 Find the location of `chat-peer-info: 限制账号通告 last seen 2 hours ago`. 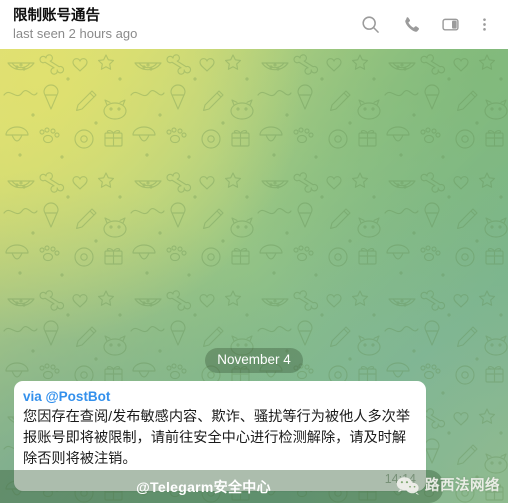

chat-peer-info: 限制账号通告 last seen 2 hours ago is located at coordinates (75, 25).